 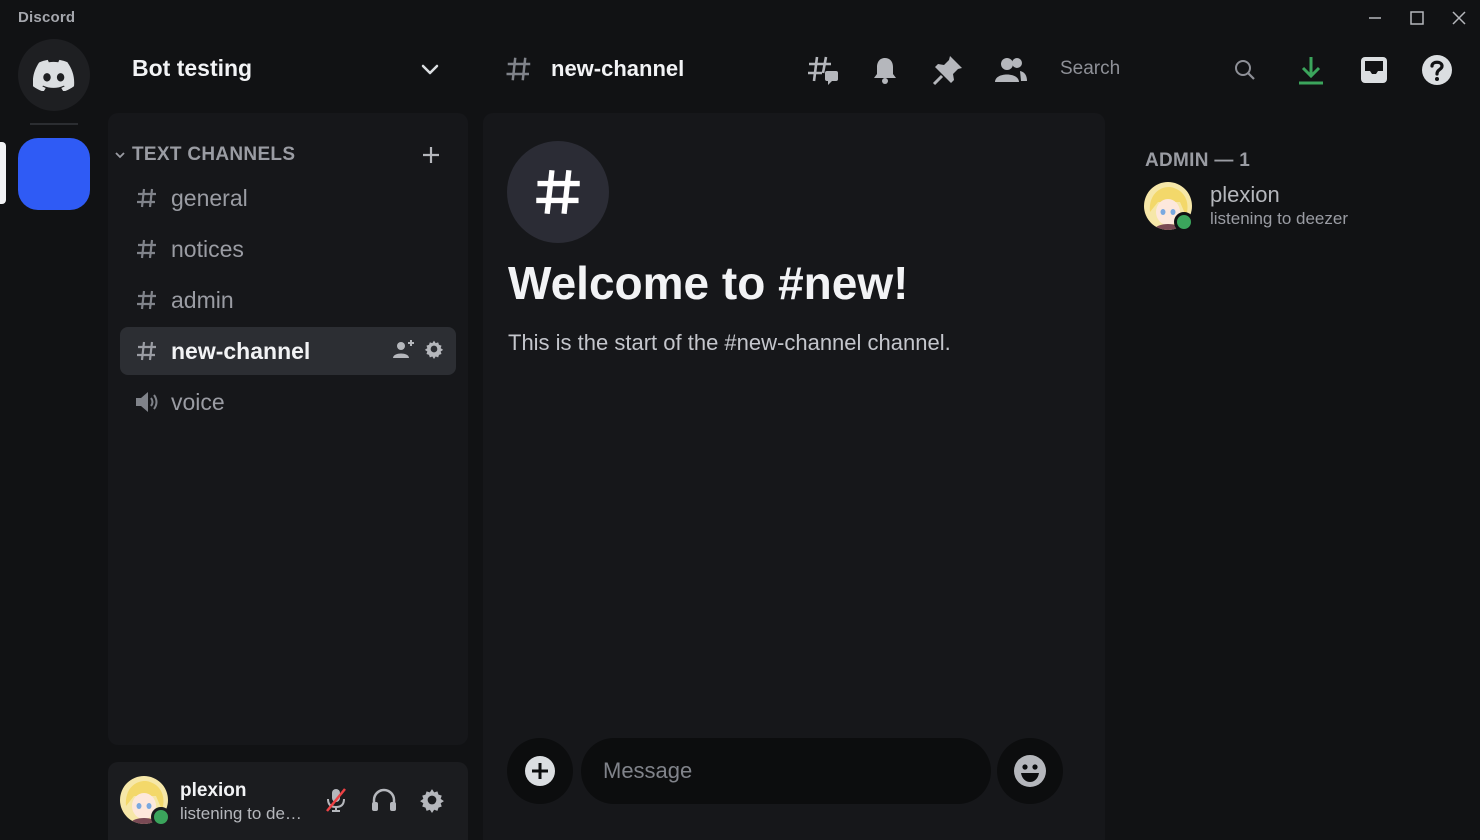 I want to click on notifications-button, so click(x=885, y=70).